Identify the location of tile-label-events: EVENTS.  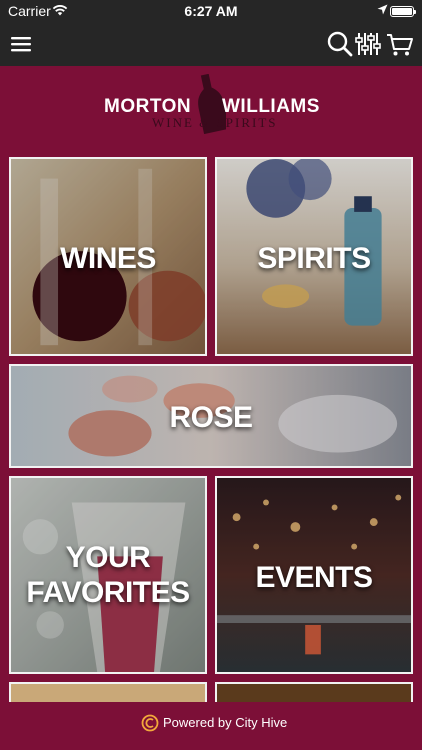
(314, 577).